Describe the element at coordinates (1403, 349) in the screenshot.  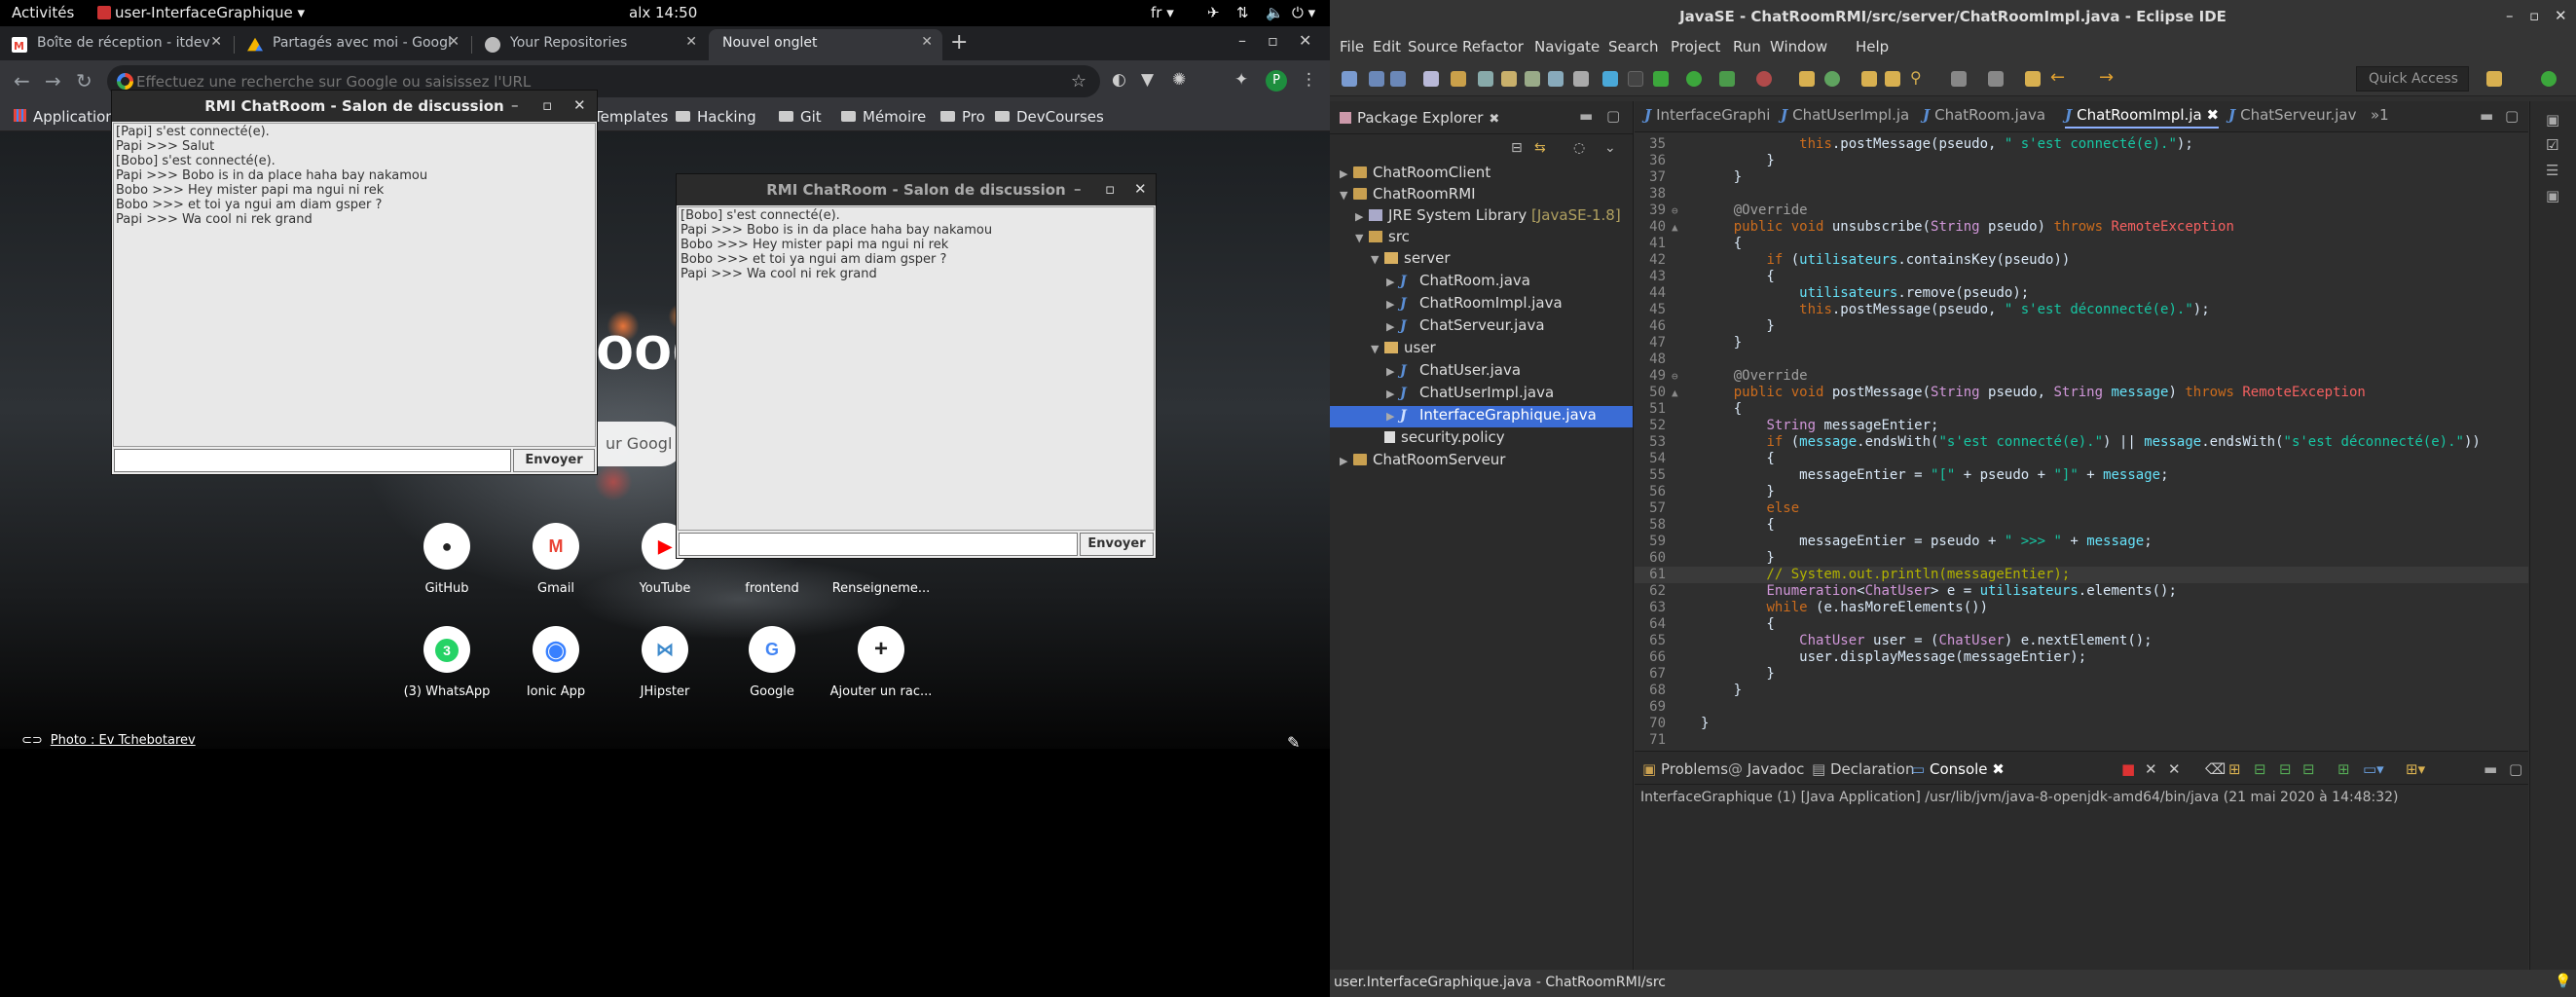
I see `tree-node-package: ▼ user` at that location.